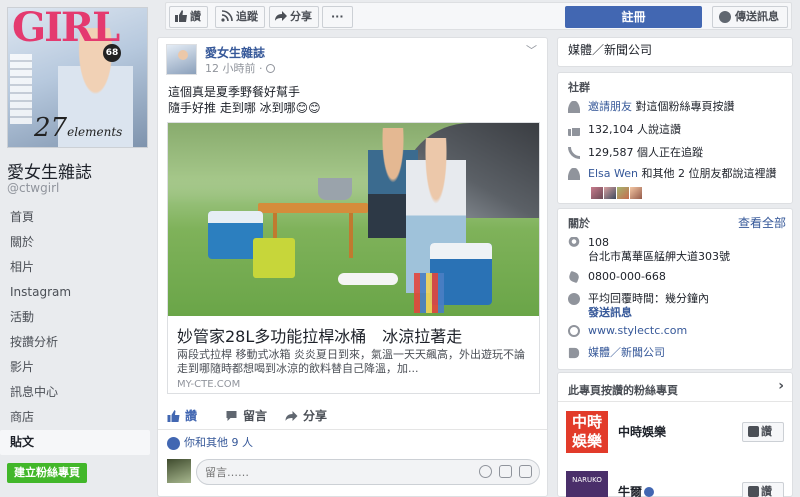 This screenshot has width=800, height=497. I want to click on post-likes-summary: 你和其他 9 人, so click(210, 443).